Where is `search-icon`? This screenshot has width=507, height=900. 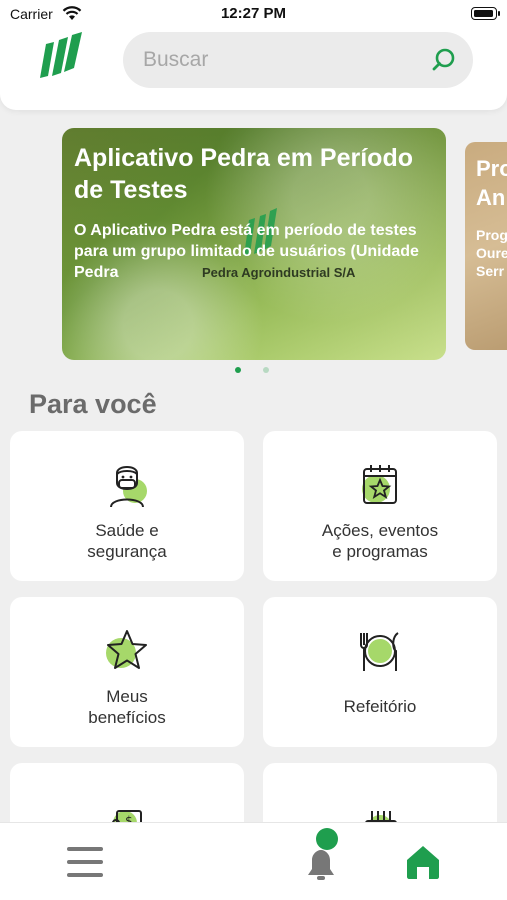
search-icon is located at coordinates (444, 60).